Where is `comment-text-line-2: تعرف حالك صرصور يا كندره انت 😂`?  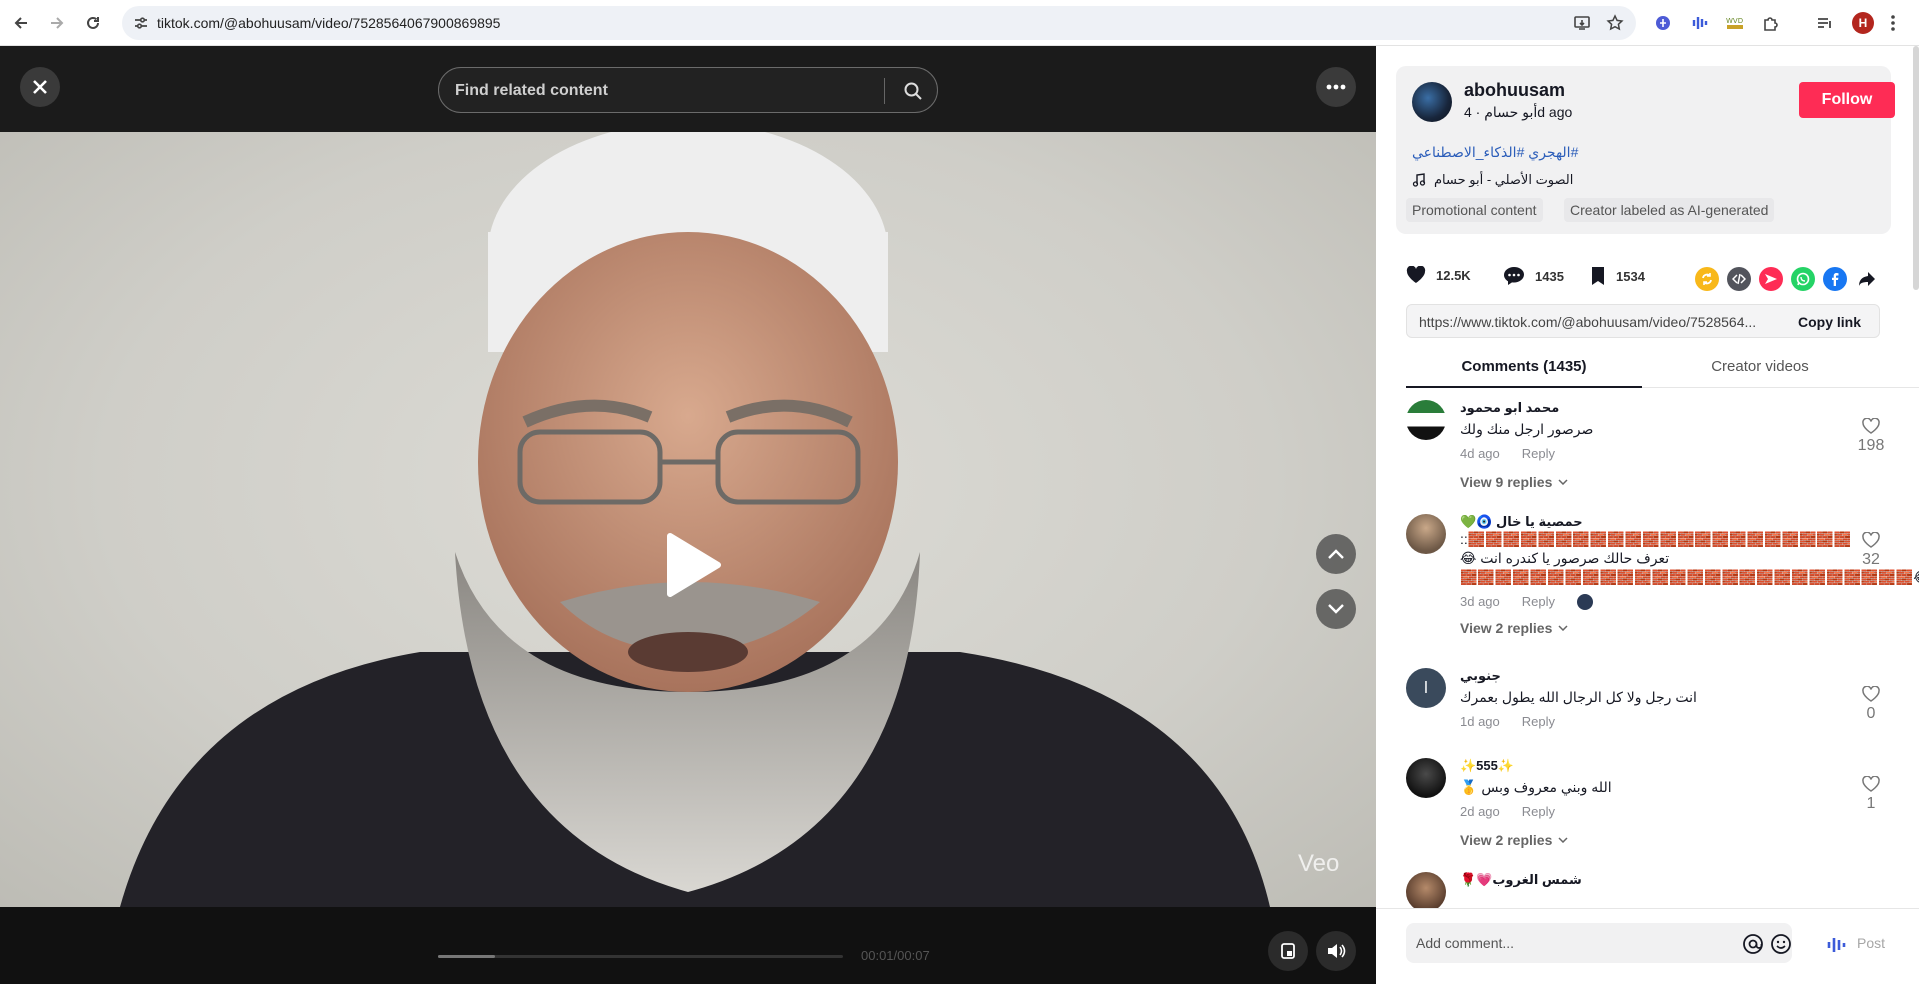 comment-text-line-2: تعرف حالك صرصور يا كندره انت 😂 is located at coordinates (1565, 558).